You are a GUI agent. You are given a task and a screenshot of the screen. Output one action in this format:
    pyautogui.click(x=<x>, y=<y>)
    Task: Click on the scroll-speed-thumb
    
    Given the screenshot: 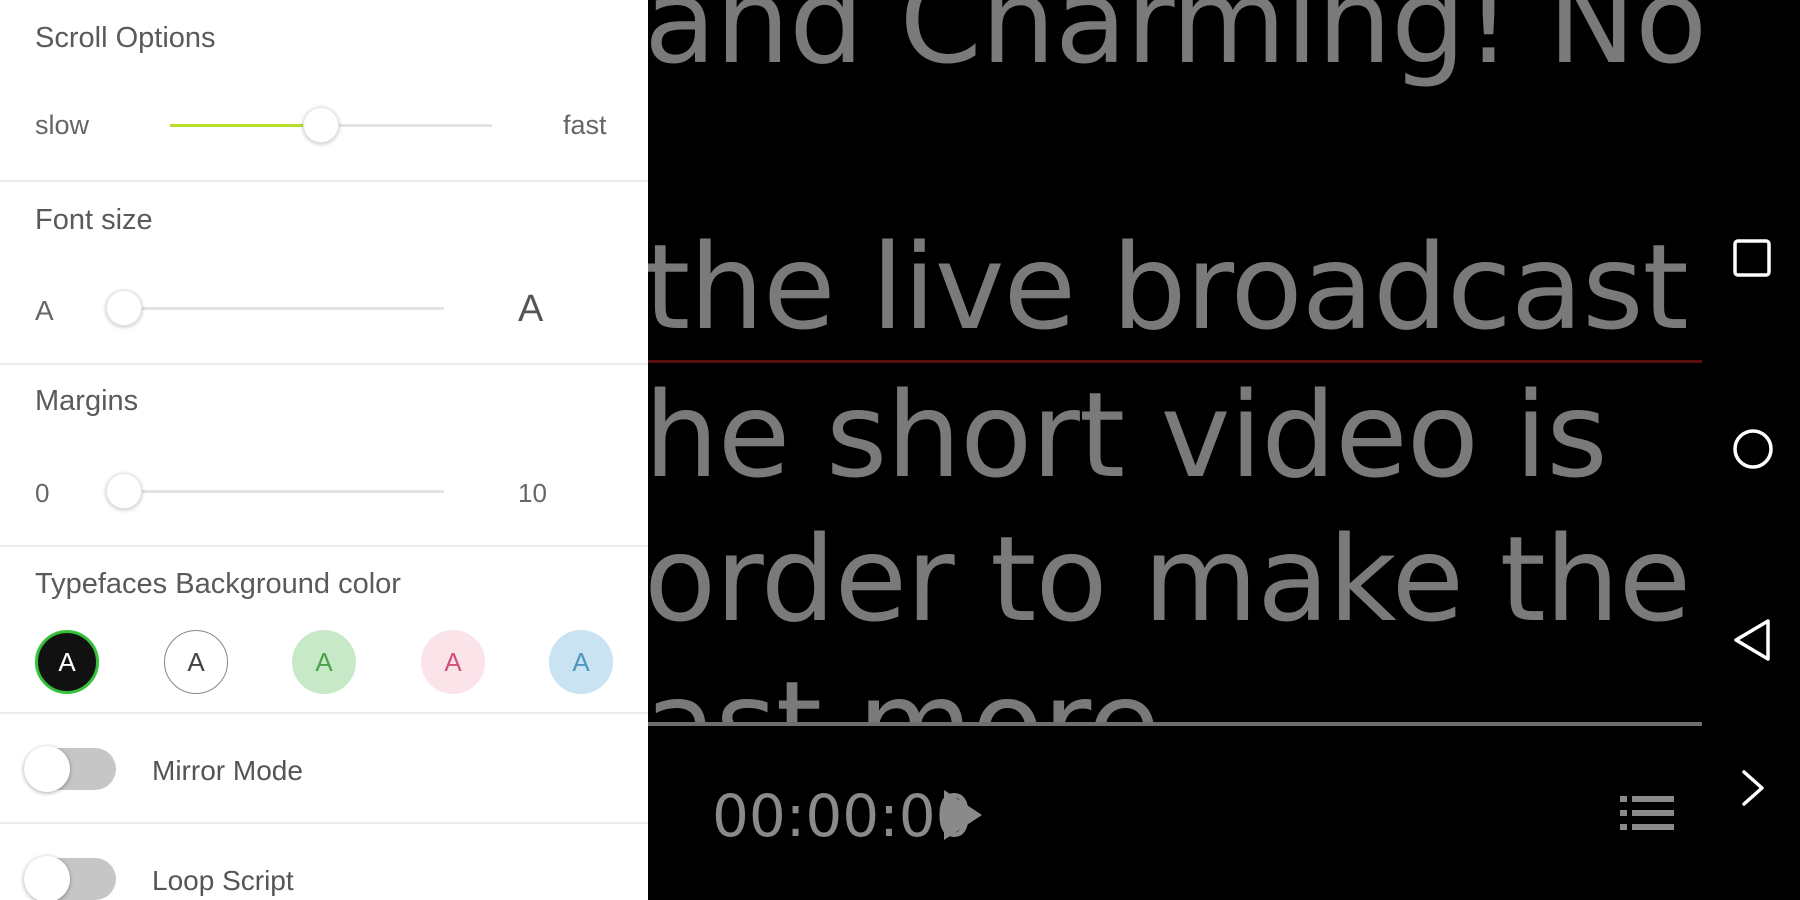 What is the action you would take?
    pyautogui.click(x=321, y=125)
    